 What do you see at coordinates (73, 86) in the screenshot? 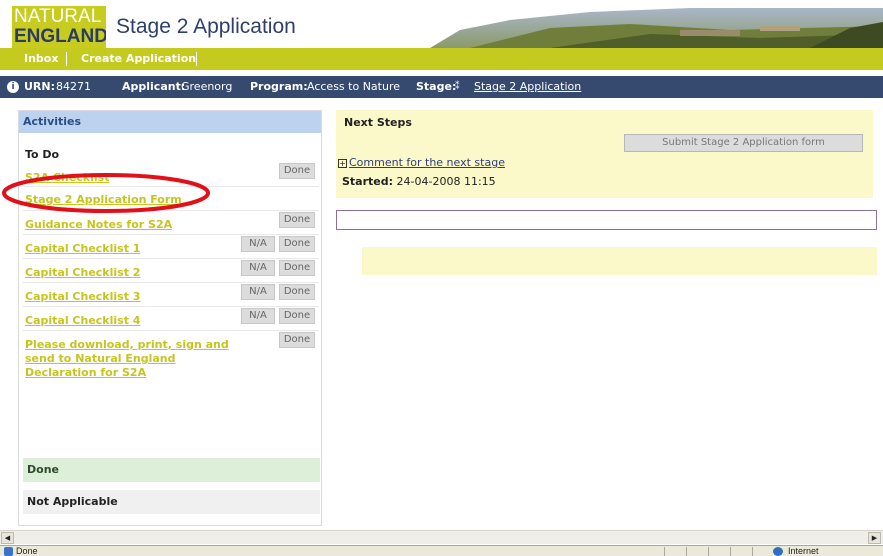
I see `urn-value: 84271` at bounding box center [73, 86].